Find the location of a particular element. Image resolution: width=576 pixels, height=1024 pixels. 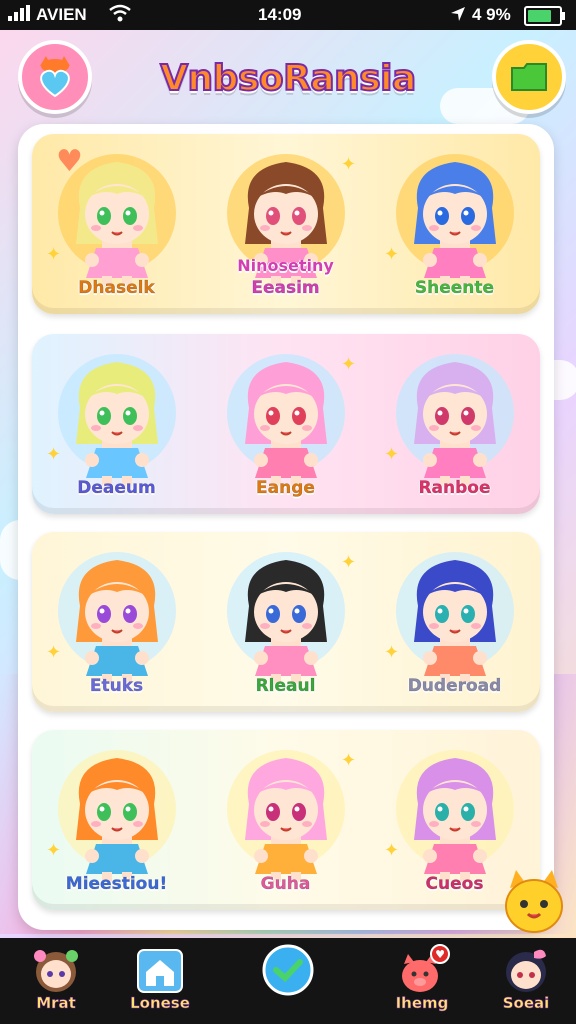

nav-label: Ihemg is located at coordinates (422, 1003).